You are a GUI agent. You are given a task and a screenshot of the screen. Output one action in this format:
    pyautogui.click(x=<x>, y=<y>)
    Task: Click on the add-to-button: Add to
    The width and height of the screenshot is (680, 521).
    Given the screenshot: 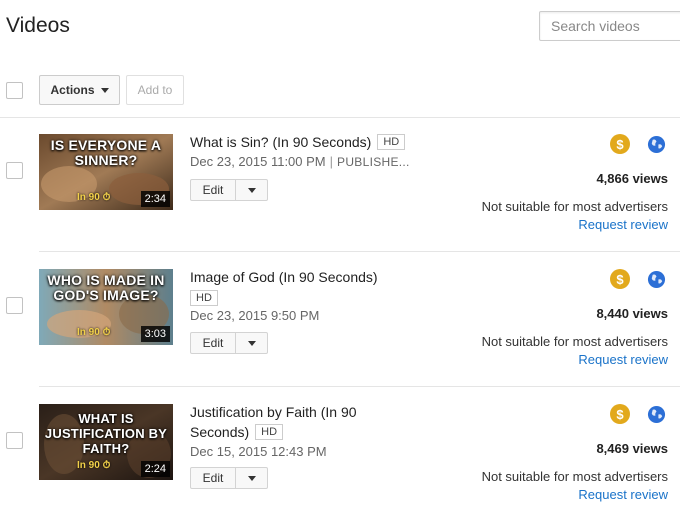 What is the action you would take?
    pyautogui.click(x=155, y=90)
    